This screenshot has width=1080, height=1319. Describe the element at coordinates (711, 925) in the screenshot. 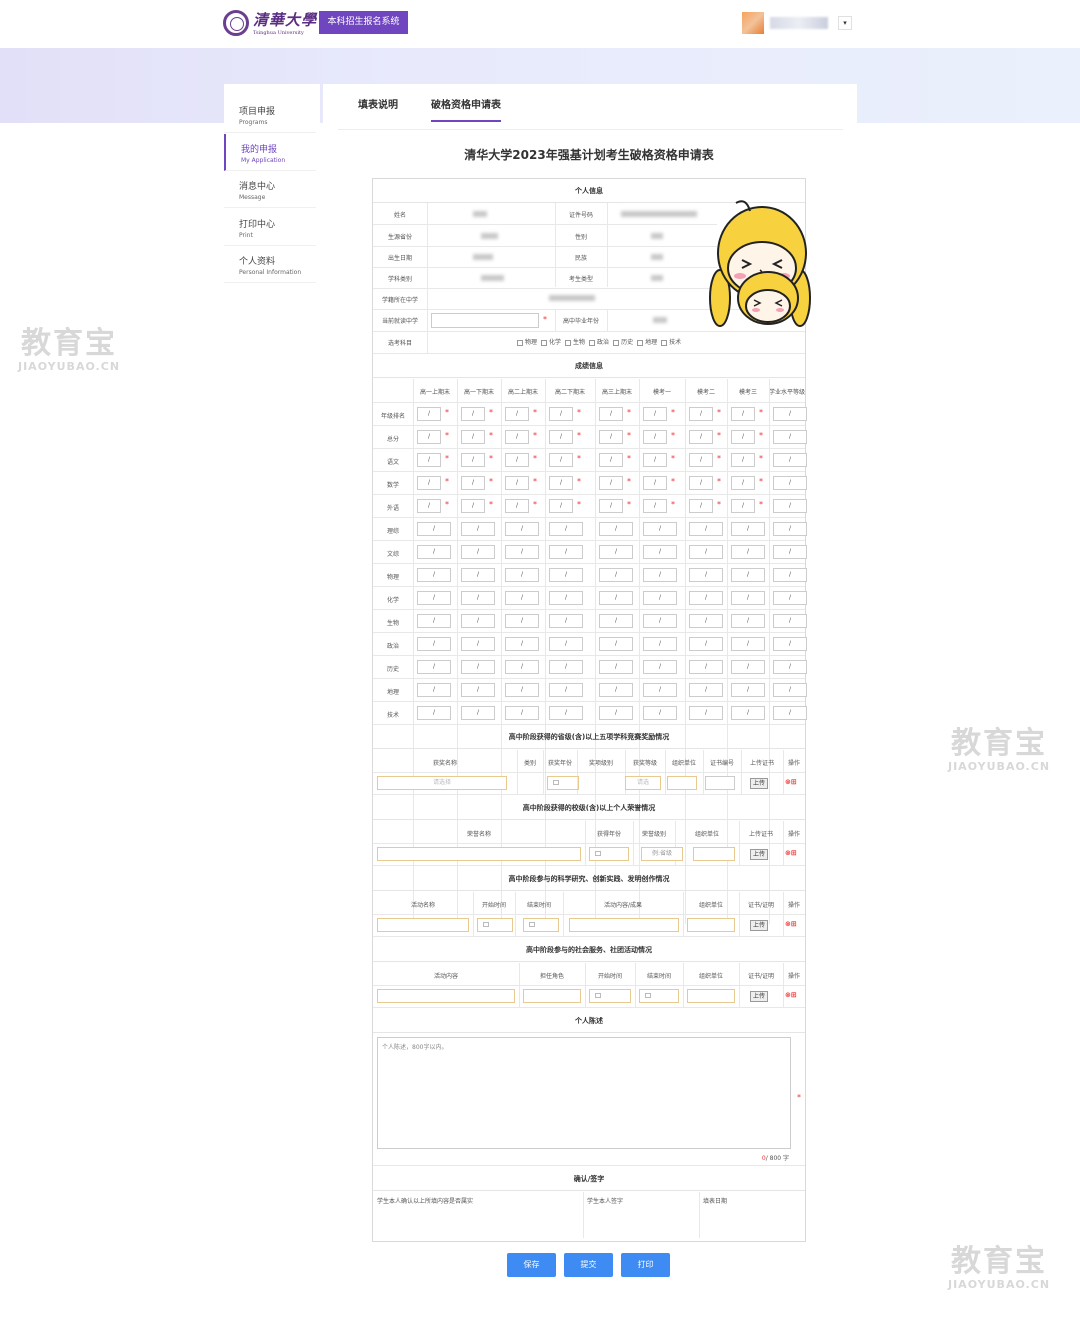

I see `research-org-input` at that location.